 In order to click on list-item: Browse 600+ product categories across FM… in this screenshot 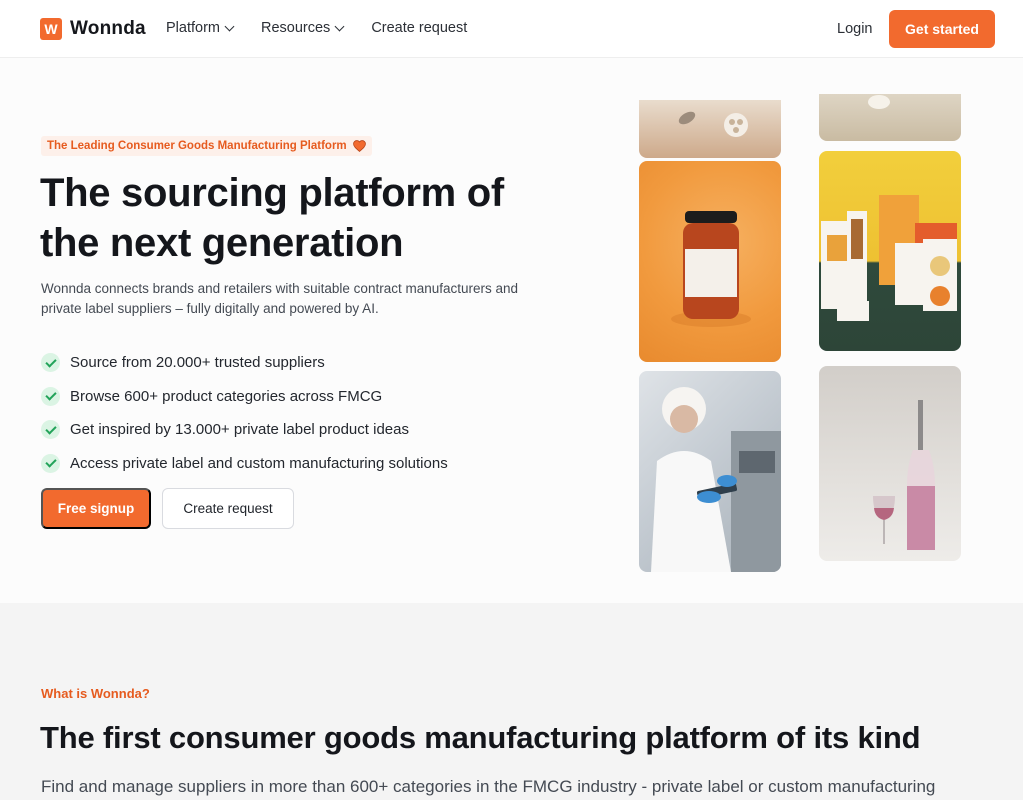, I will do `click(244, 397)`.